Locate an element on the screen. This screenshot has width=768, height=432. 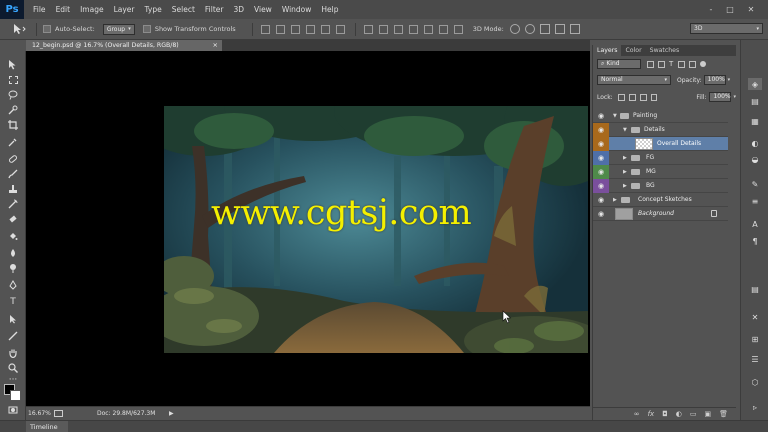
3d-rotate-icon is located at coordinates (514, 29).